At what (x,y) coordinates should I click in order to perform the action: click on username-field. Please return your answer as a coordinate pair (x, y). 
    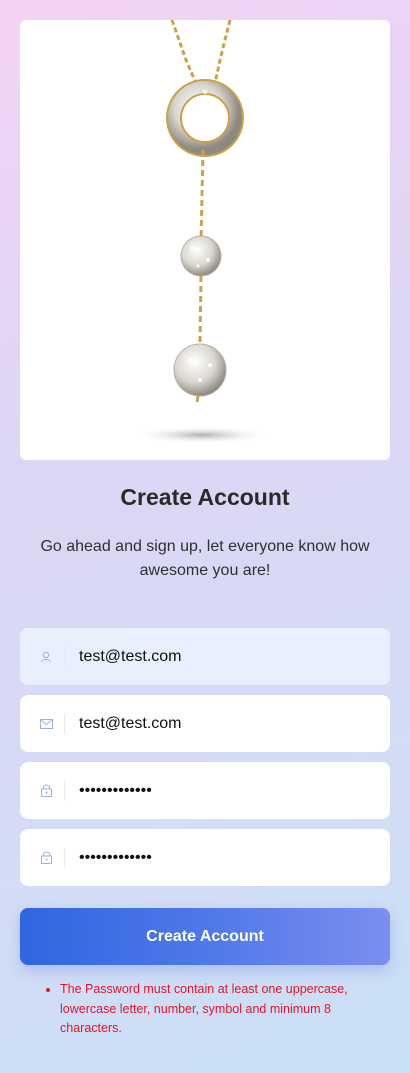
    Looking at the image, I should click on (205, 656).